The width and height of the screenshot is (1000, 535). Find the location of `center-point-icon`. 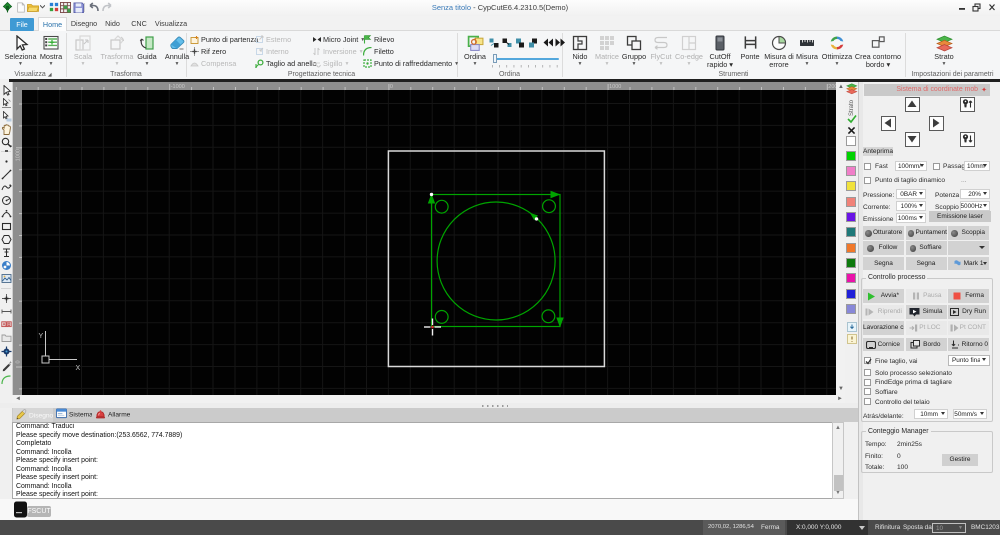

center-point-icon is located at coordinates (6, 298).